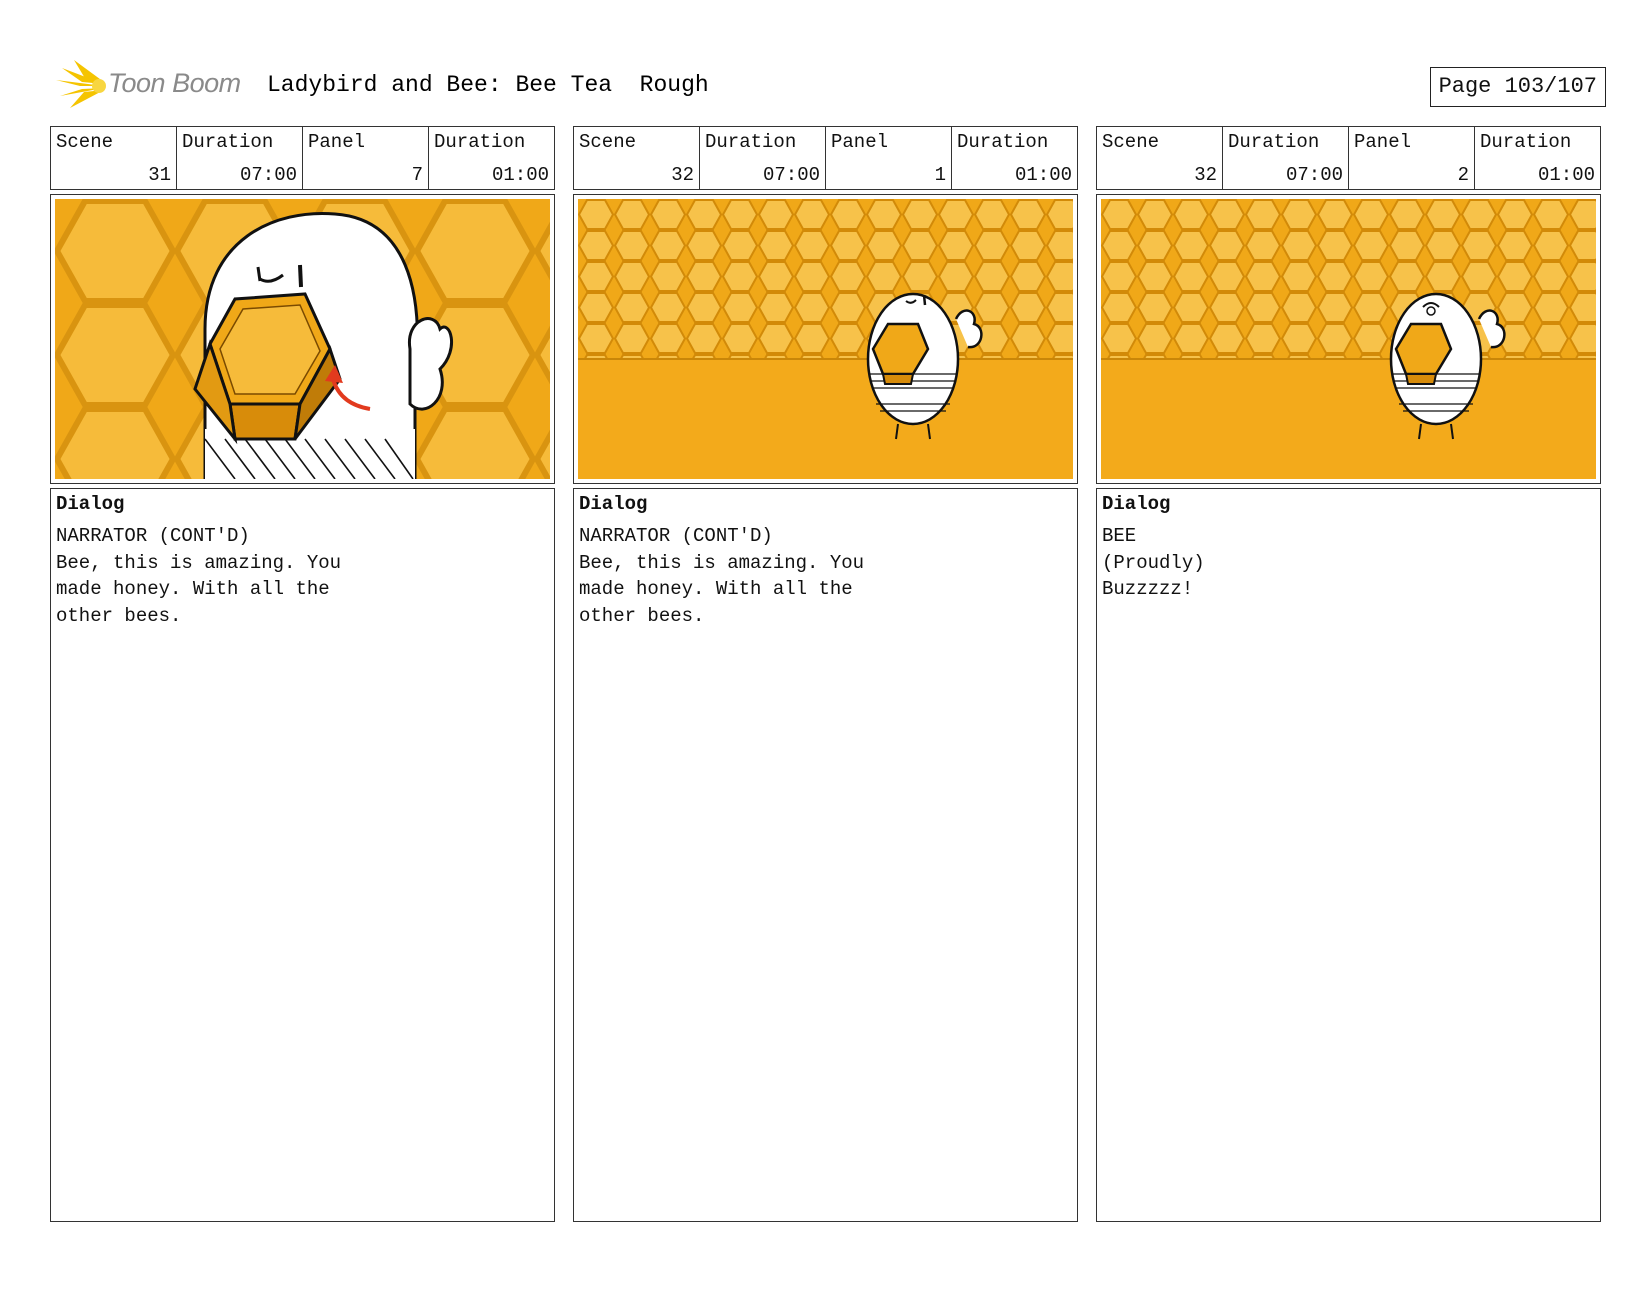 The width and height of the screenshot is (1648, 1293). What do you see at coordinates (1148, 589) in the screenshot?
I see `dialog-line: Buzzzzz!` at bounding box center [1148, 589].